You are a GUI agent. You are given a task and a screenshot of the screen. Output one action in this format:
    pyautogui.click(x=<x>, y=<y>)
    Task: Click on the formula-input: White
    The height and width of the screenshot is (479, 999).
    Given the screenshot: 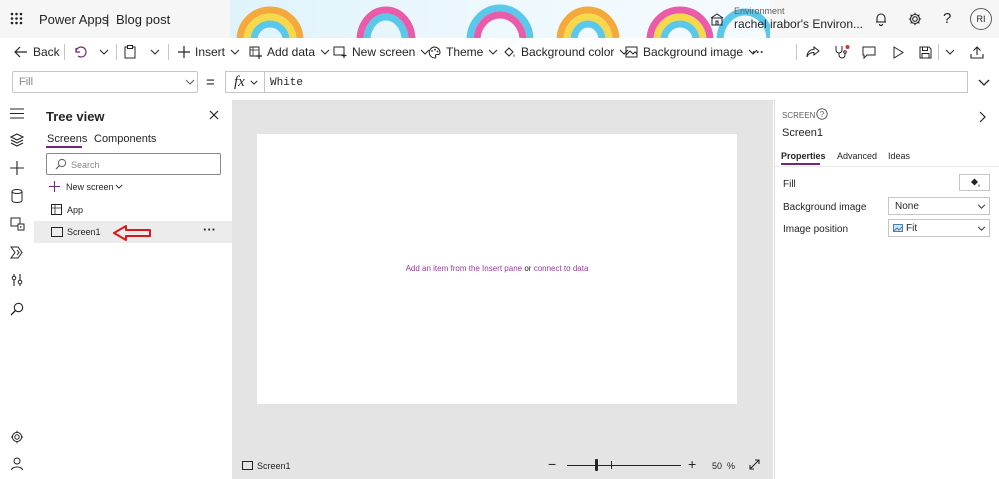 What is the action you would take?
    pyautogui.click(x=286, y=83)
    